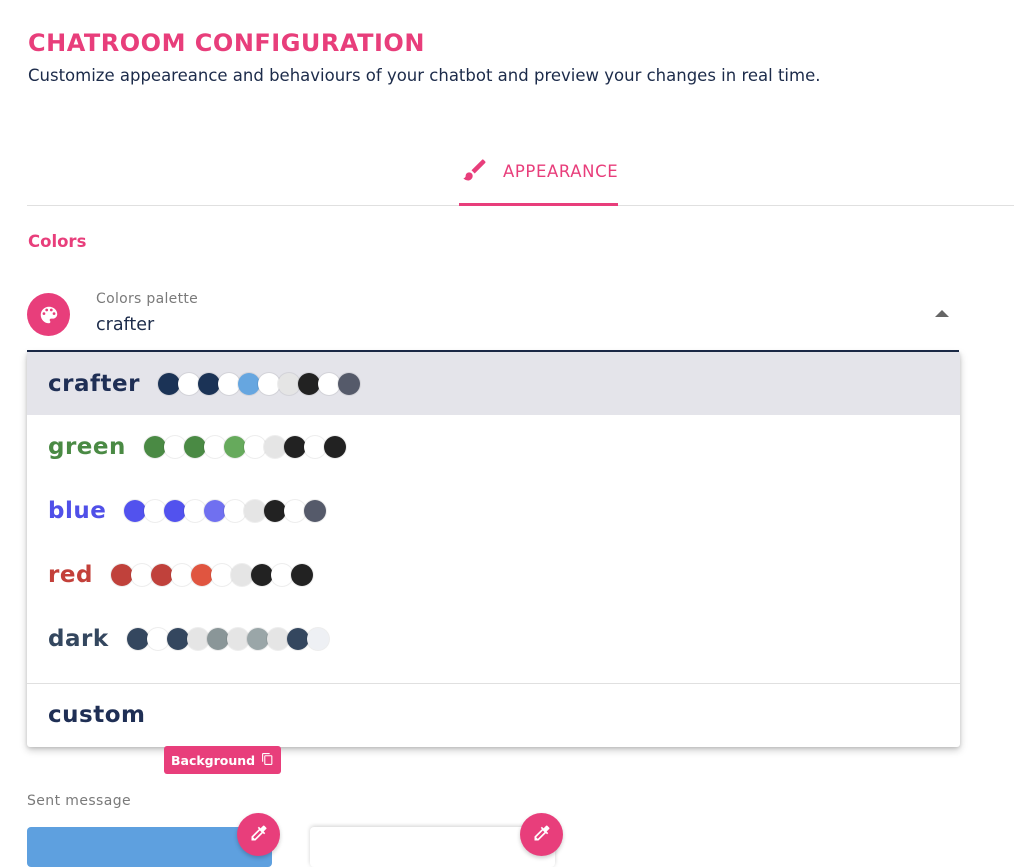  I want to click on palette-option-name: red, so click(70, 575).